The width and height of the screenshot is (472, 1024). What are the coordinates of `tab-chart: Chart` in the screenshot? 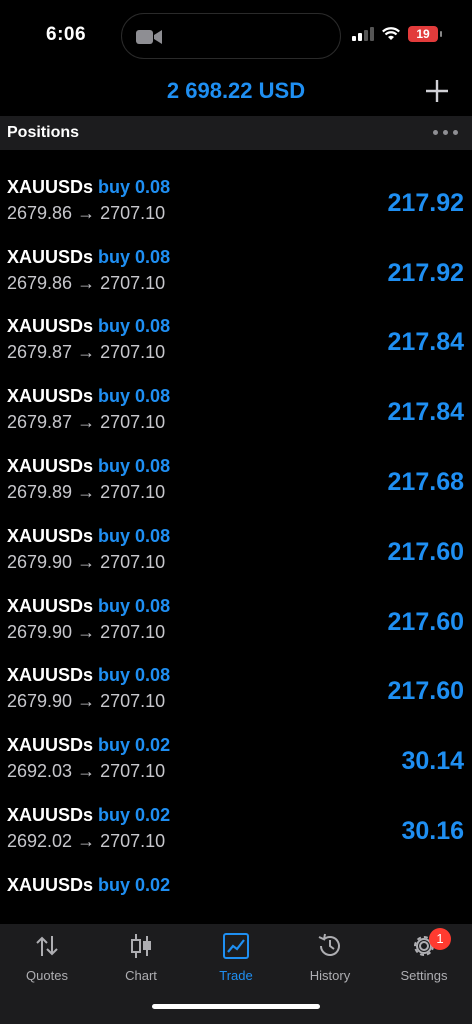 It's located at (141, 962).